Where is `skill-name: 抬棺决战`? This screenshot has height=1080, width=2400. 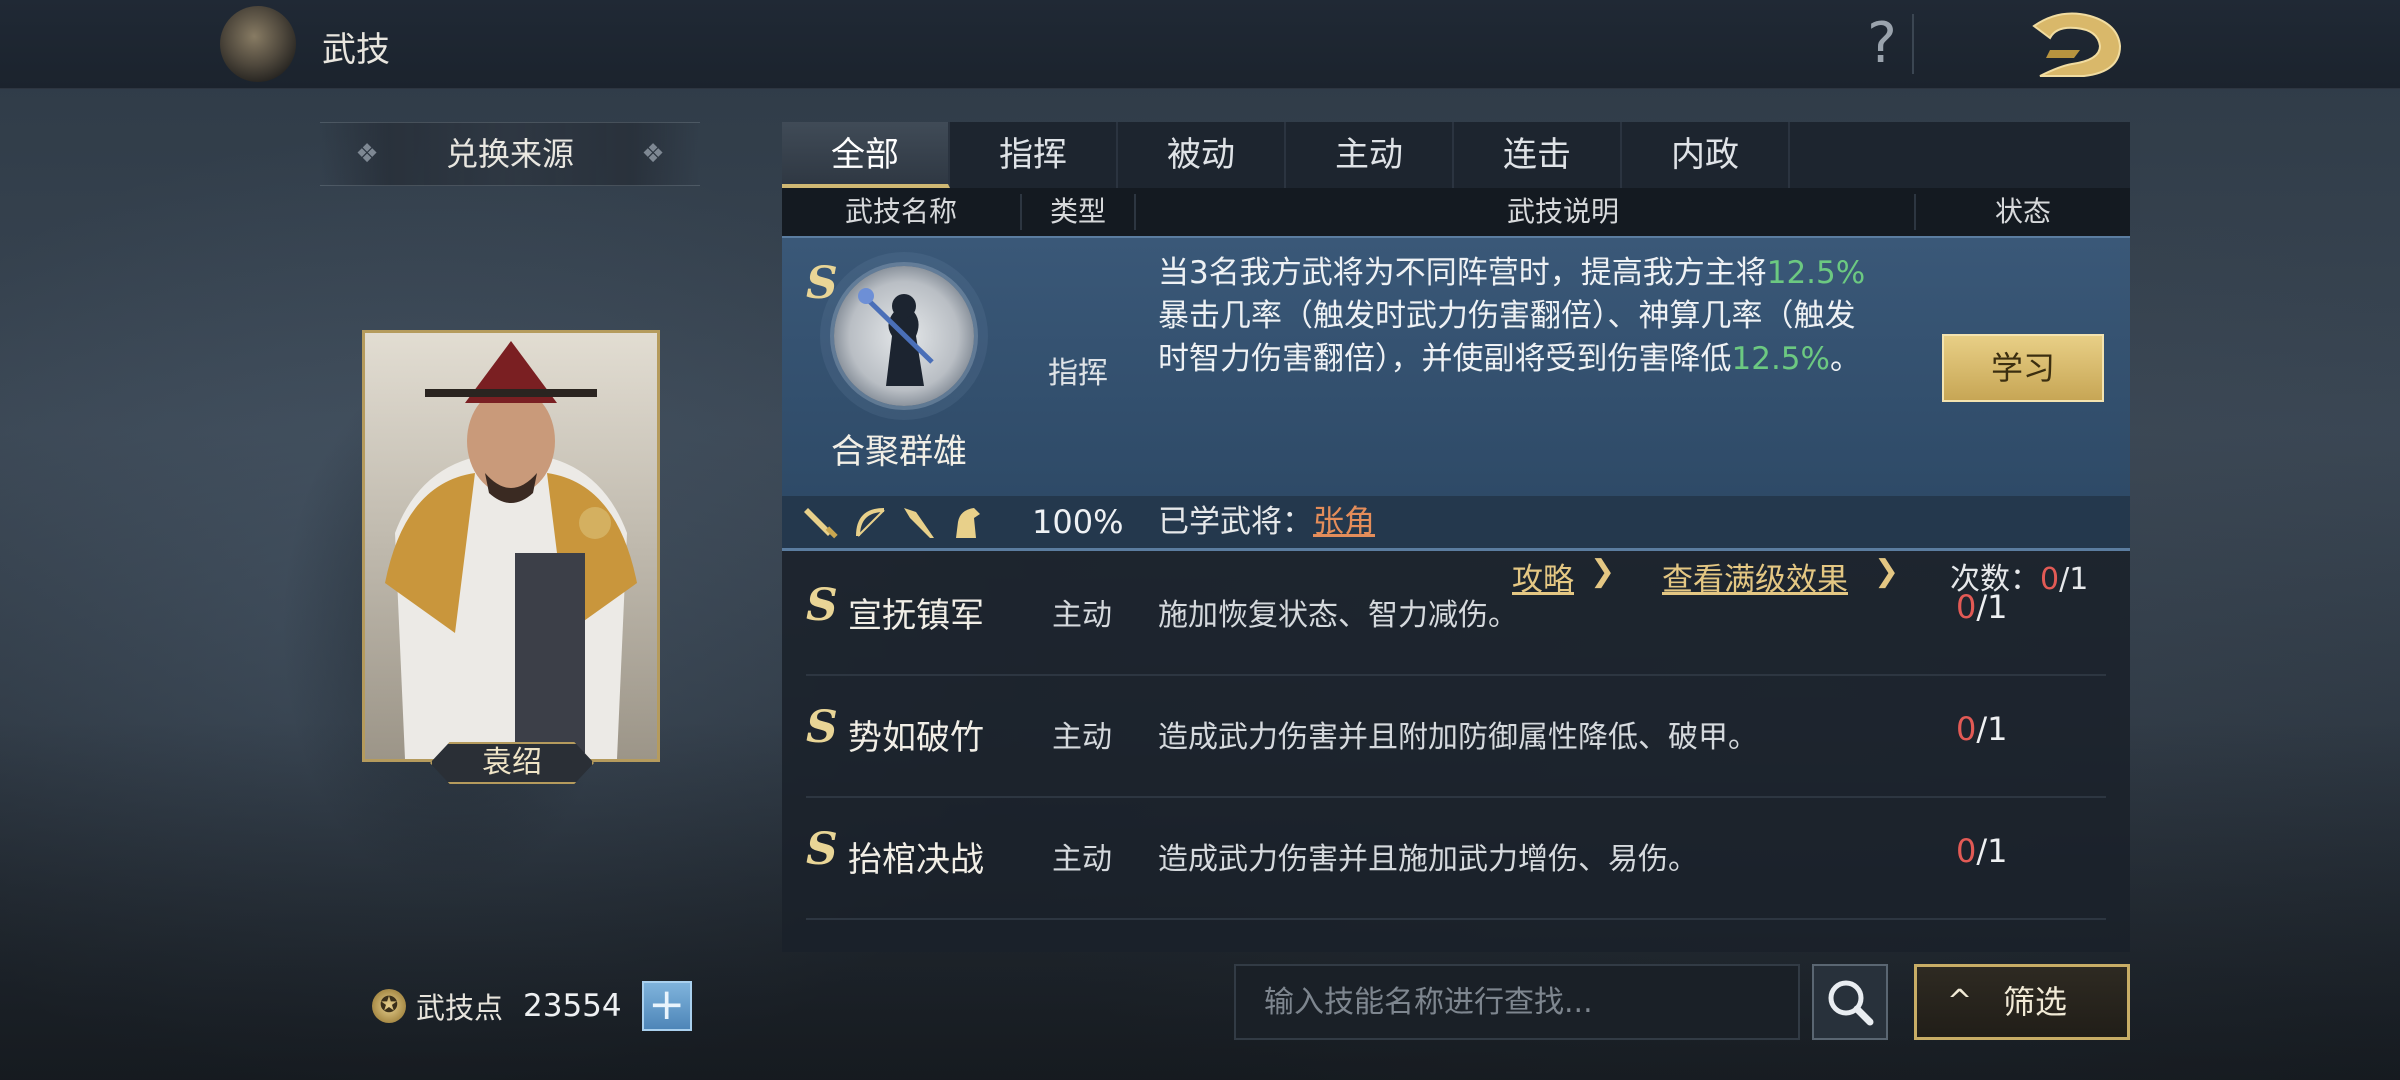 skill-name: 抬棺决战 is located at coordinates (916, 860).